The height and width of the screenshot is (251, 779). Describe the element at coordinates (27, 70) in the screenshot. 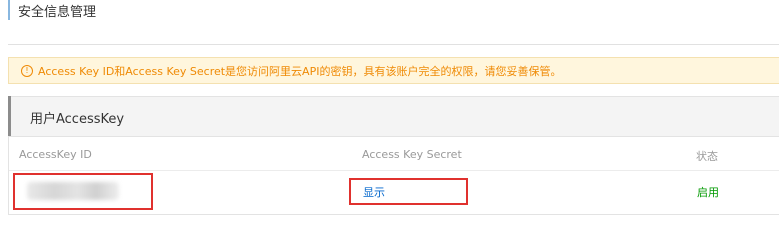

I see `alert-circle-icon: !` at that location.